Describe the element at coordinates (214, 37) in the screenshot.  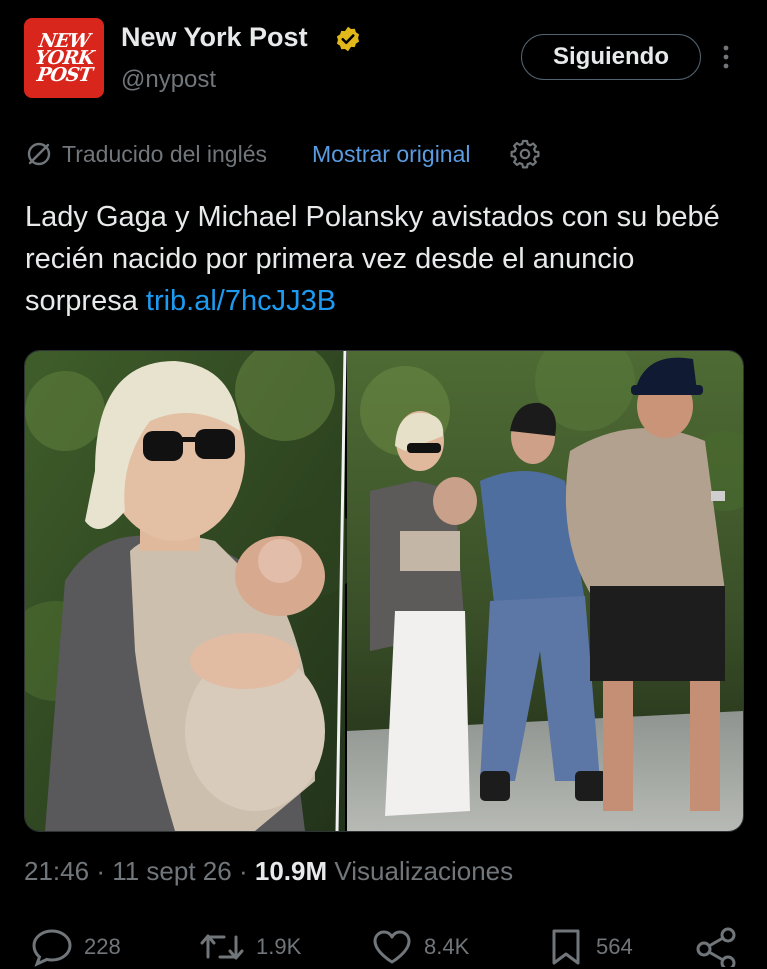
I see `account-name: New York Post` at that location.